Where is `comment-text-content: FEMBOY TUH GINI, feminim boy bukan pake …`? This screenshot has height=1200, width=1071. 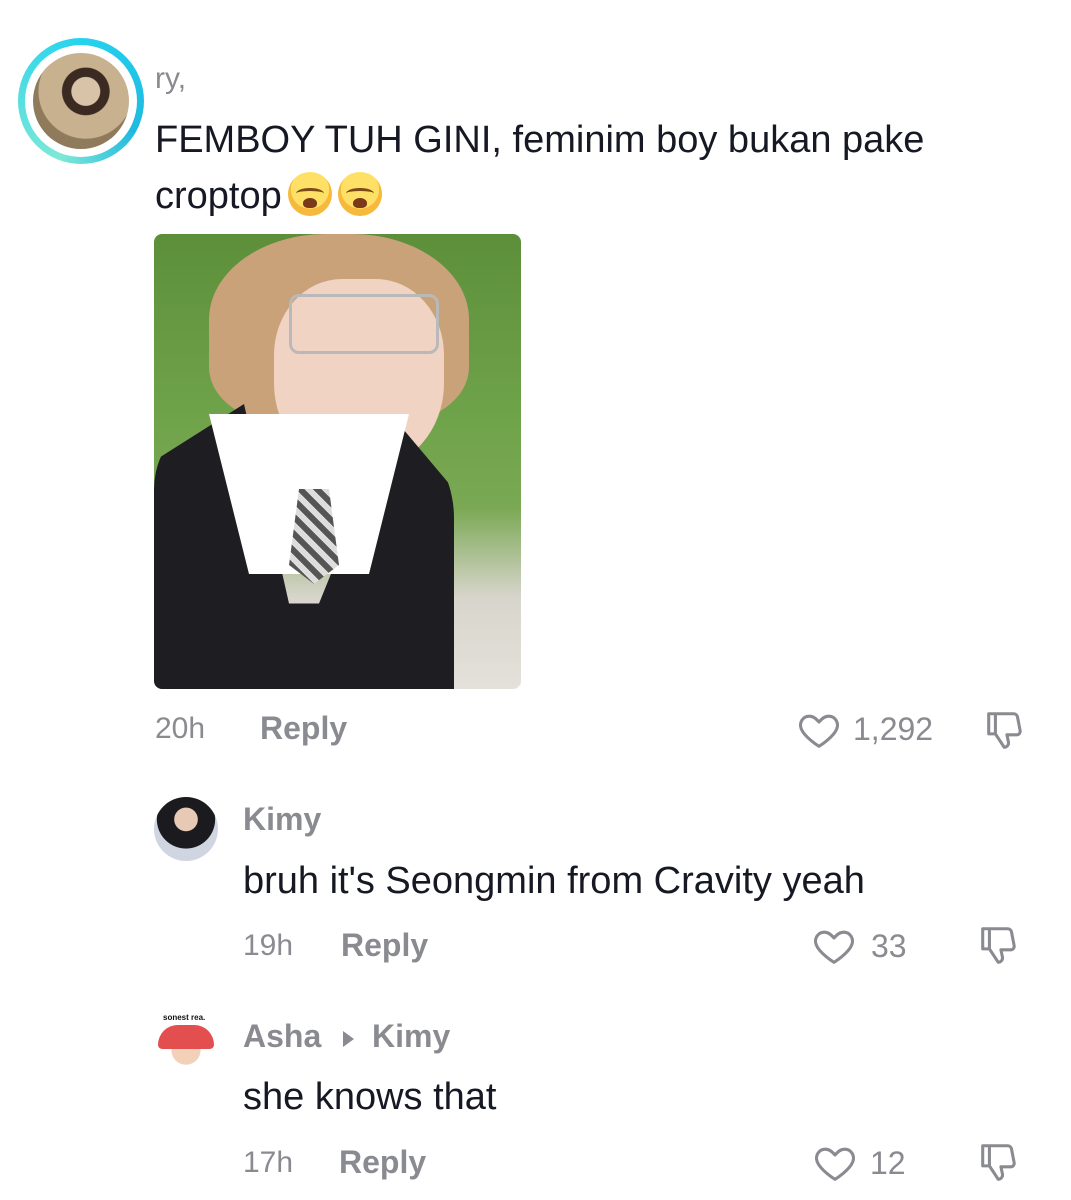
comment-text-content: FEMBOY TUH GINI, feminim boy bukan pake … is located at coordinates (540, 168).